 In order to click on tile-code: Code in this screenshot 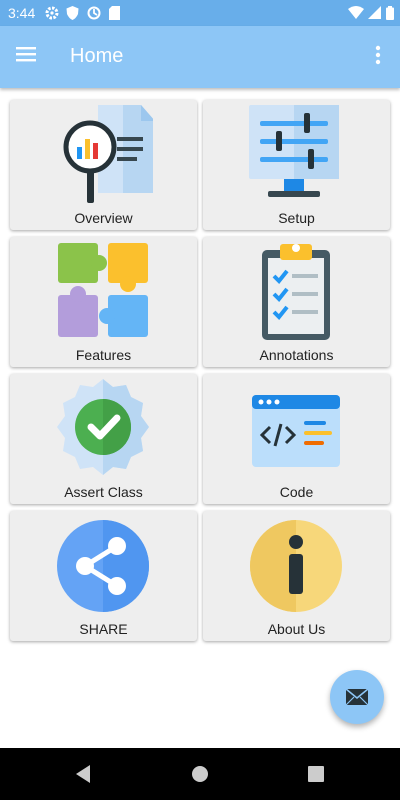, I will do `click(296, 439)`.